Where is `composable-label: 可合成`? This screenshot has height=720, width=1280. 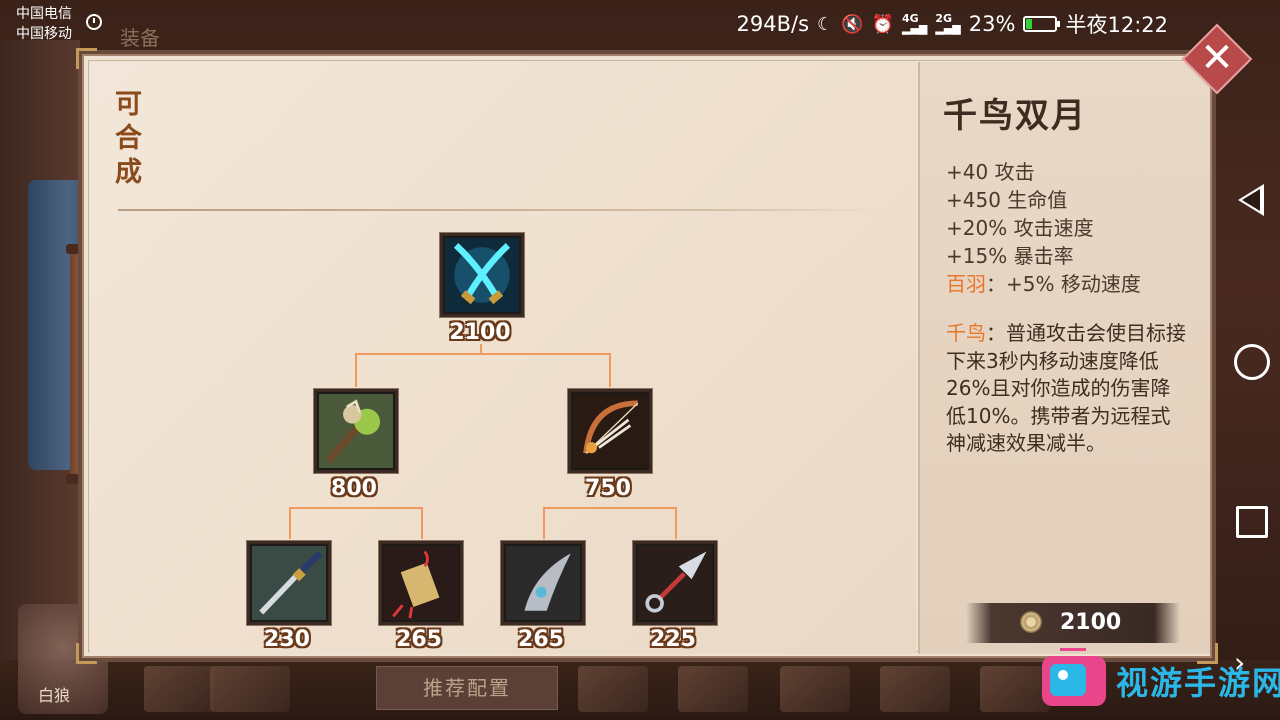
composable-label: 可合成 is located at coordinates (128, 138).